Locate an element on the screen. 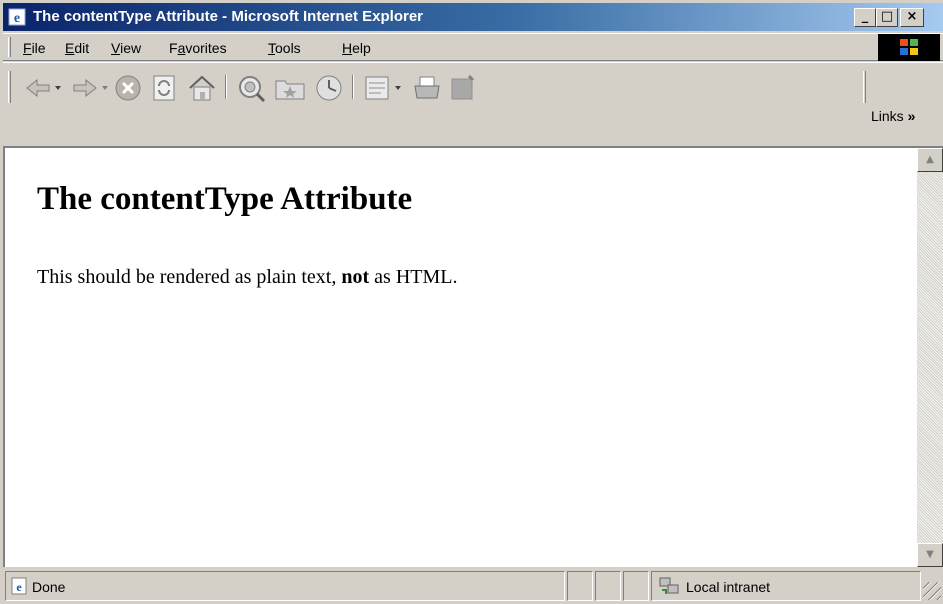  links-chevron: » is located at coordinates (911, 116).